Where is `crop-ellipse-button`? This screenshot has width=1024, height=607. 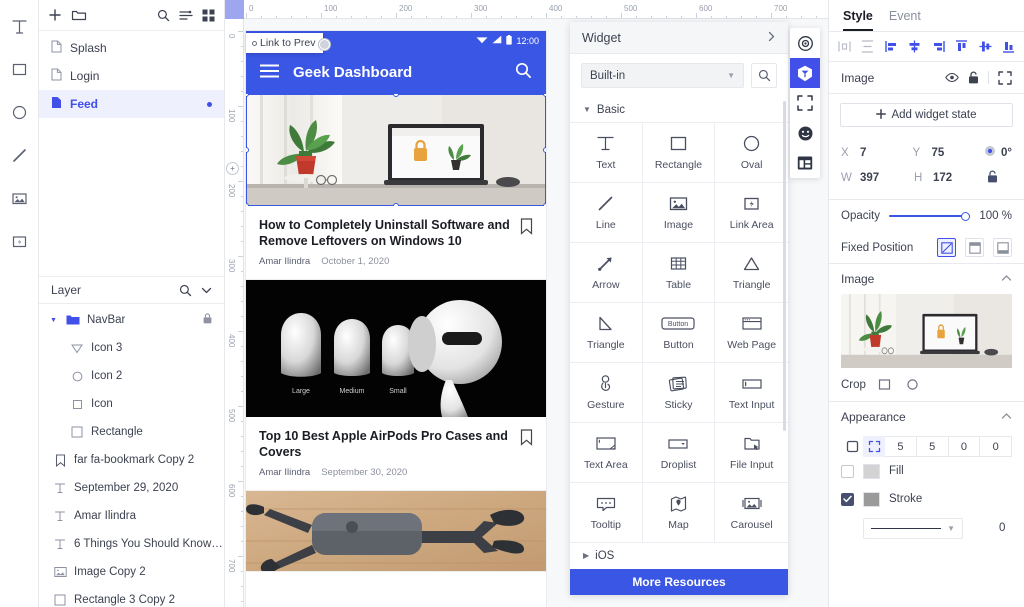 crop-ellipse-button is located at coordinates (912, 384).